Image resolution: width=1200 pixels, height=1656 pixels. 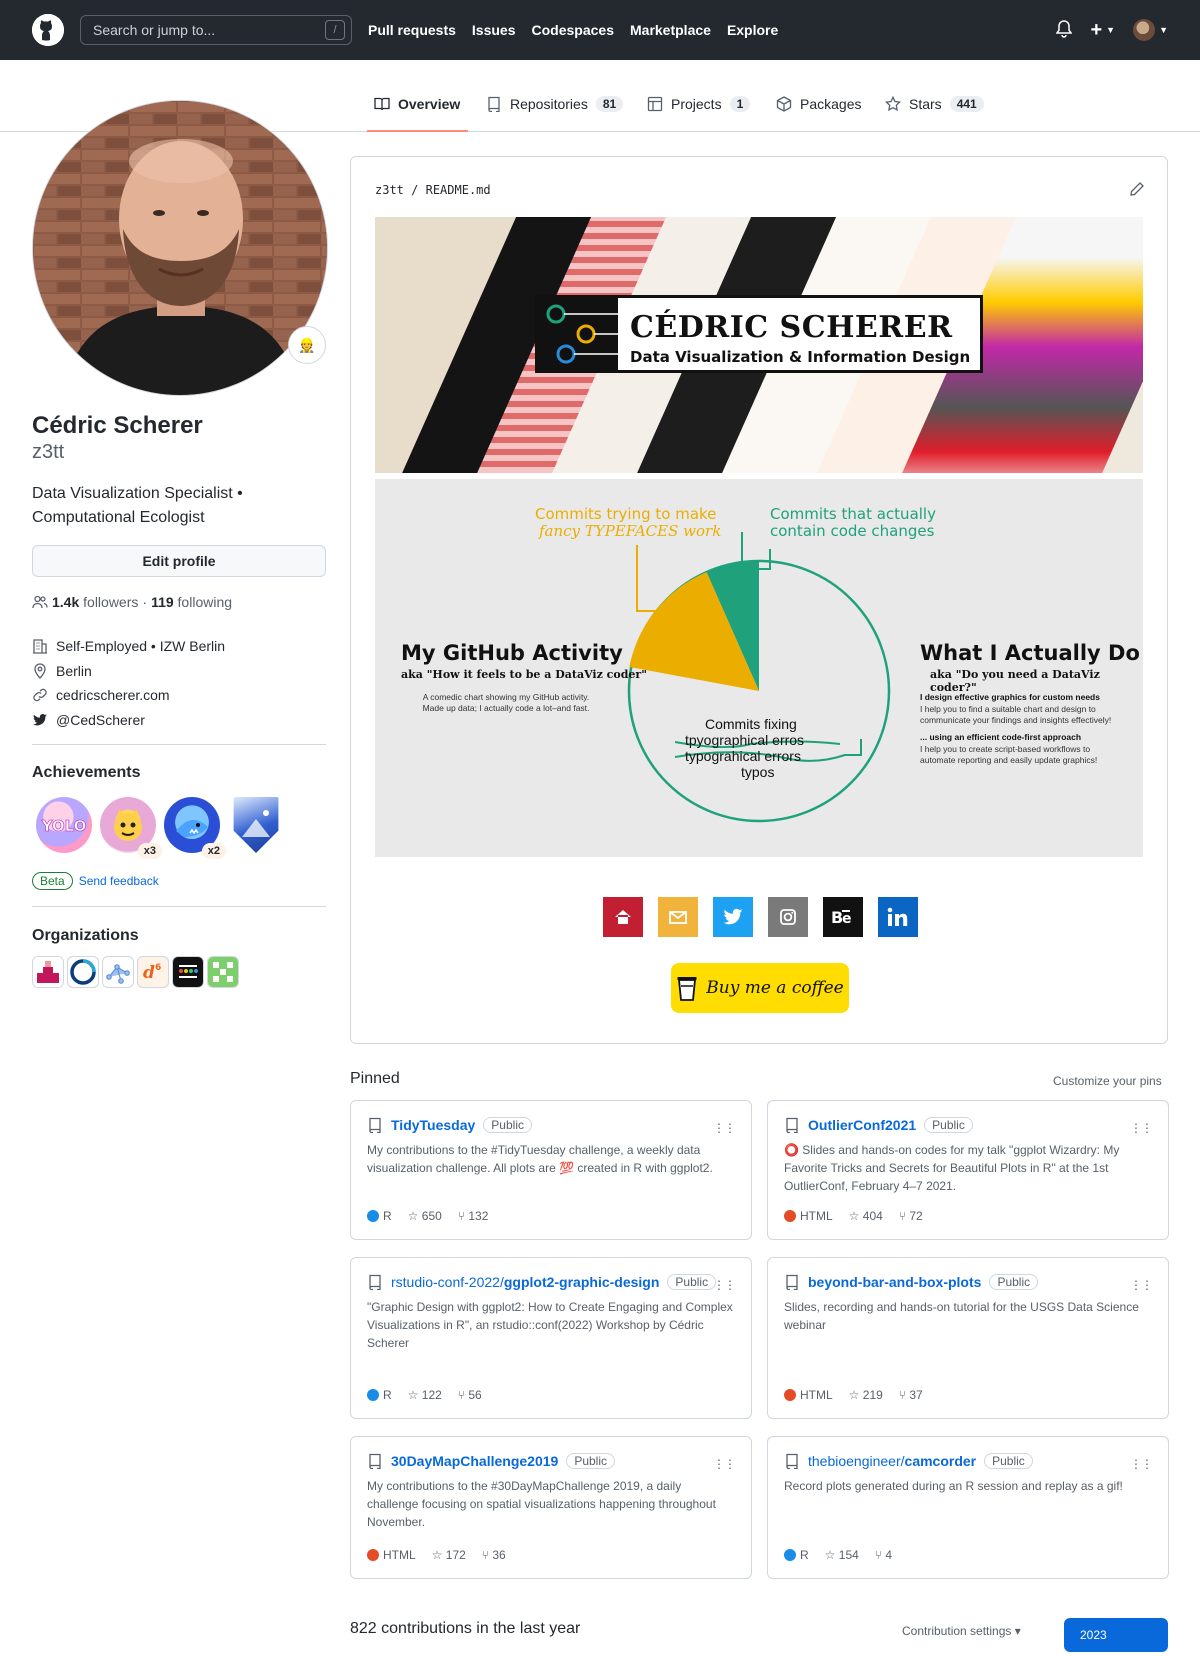 I want to click on readme-path-user: z3tt, so click(x=389, y=190).